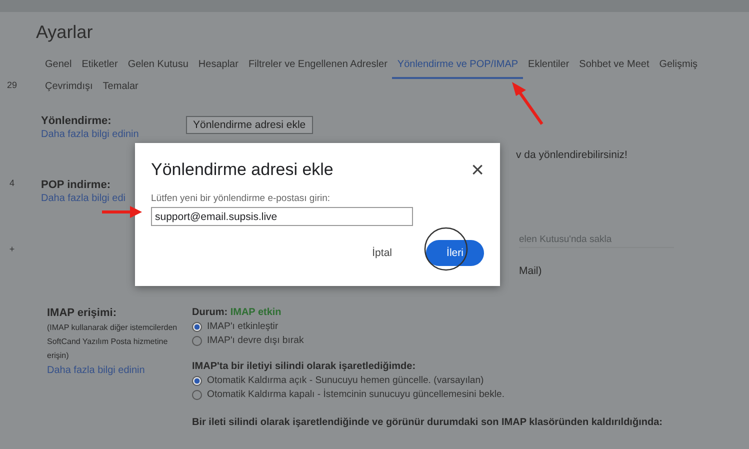 This screenshot has height=449, width=749. What do you see at coordinates (427, 380) in the screenshot?
I see `radio-option: Otomatik Kaldırma açık - Sunucuyu hemen güncelle. (varsayılan)` at bounding box center [427, 380].